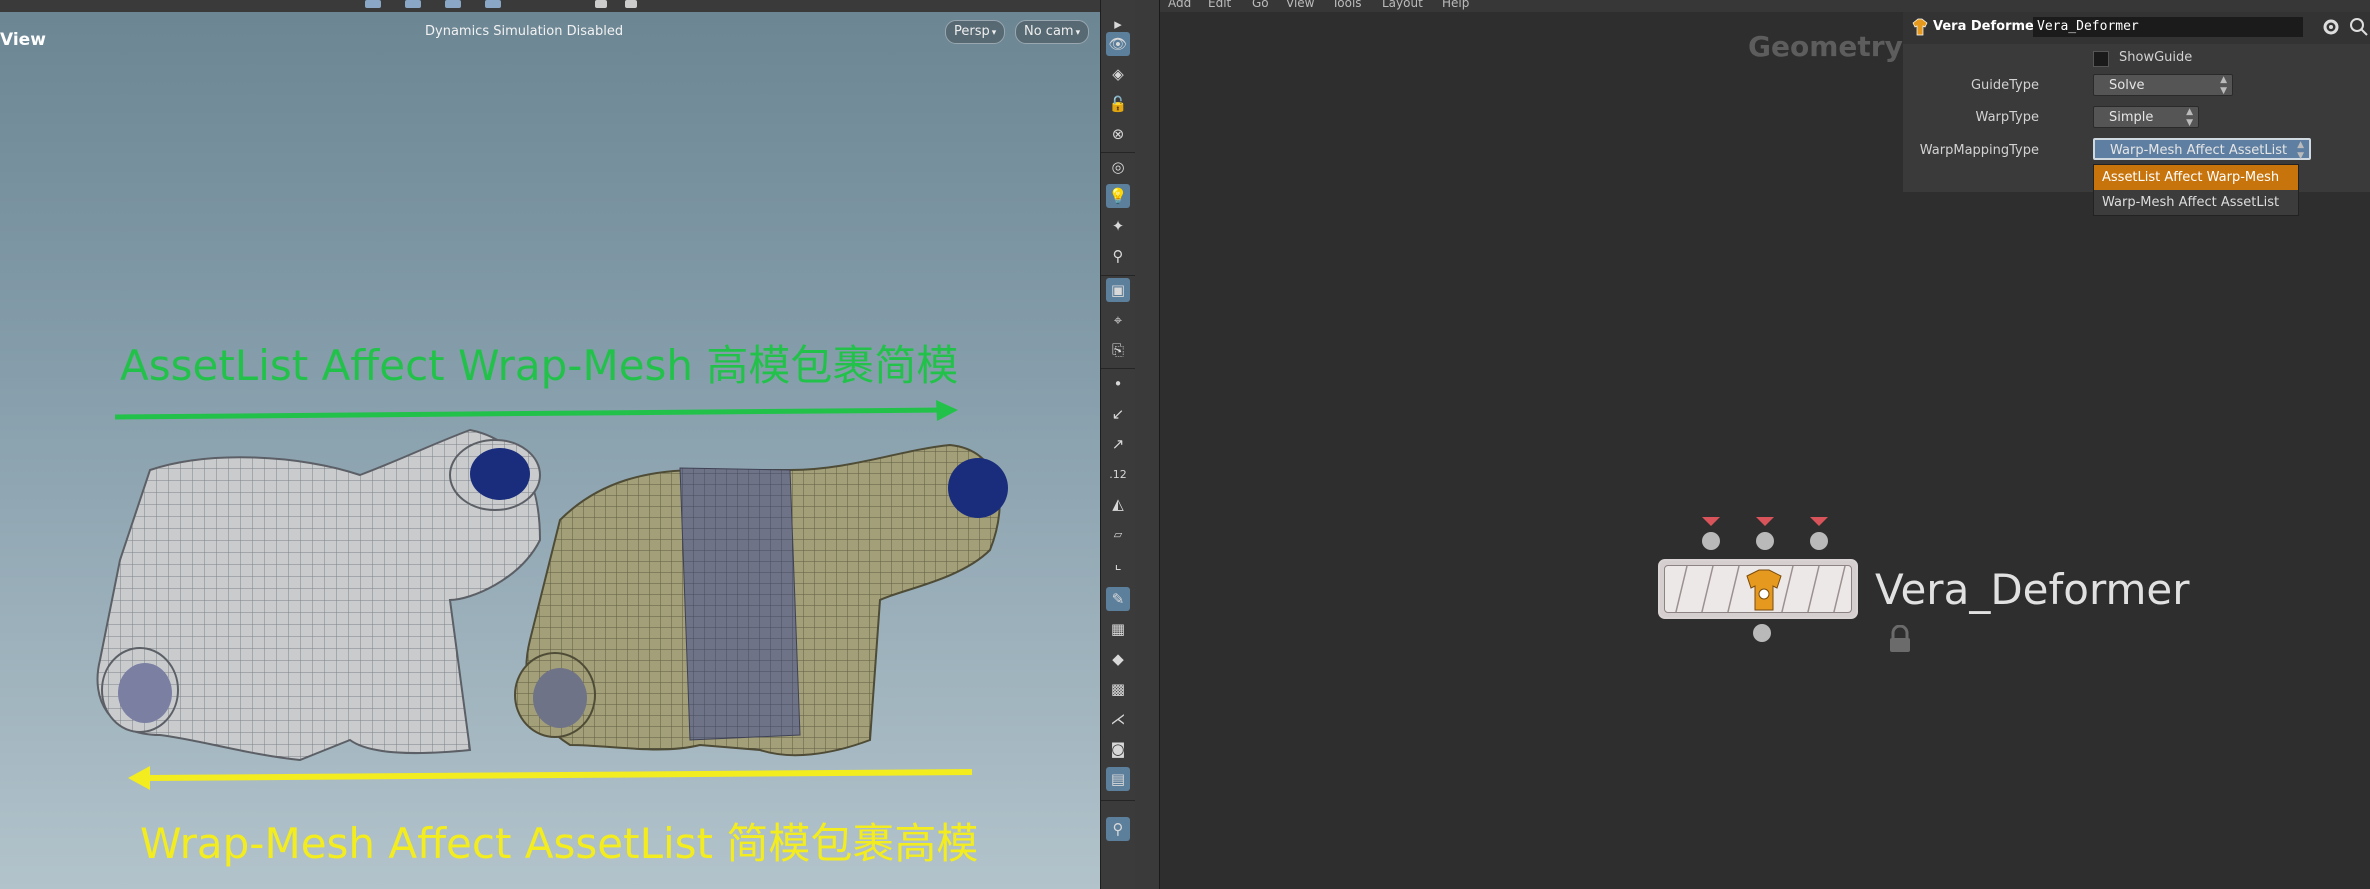  Describe the element at coordinates (1118, 829) in the screenshot. I see `pin-icon: ⚲` at that location.